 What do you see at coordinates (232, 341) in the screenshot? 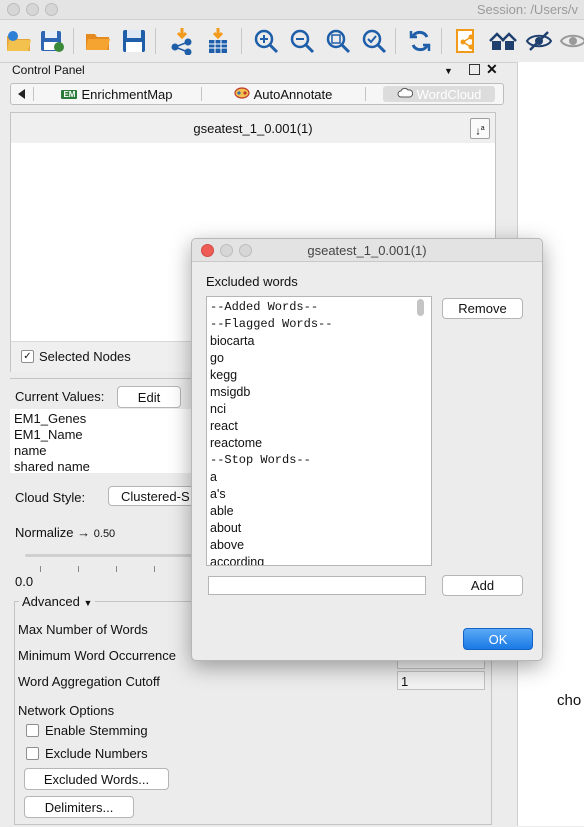
I see `list-item: biocarta` at bounding box center [232, 341].